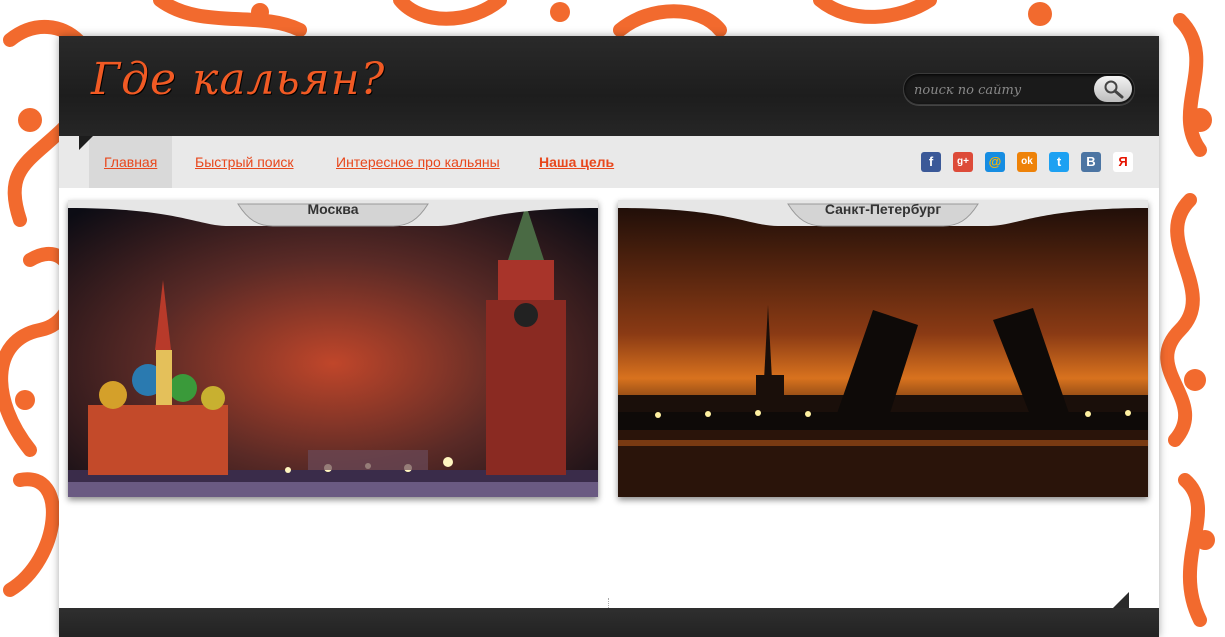 This screenshot has height=637, width=1225. I want to click on footer-divider, so click(609, 603).